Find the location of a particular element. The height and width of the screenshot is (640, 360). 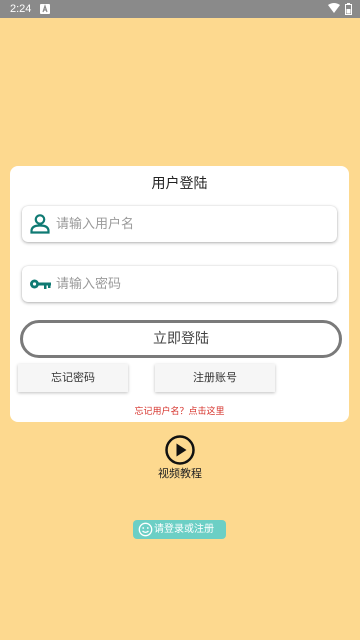

video-tutorial-button: 视频教程 is located at coordinates (180, 457).